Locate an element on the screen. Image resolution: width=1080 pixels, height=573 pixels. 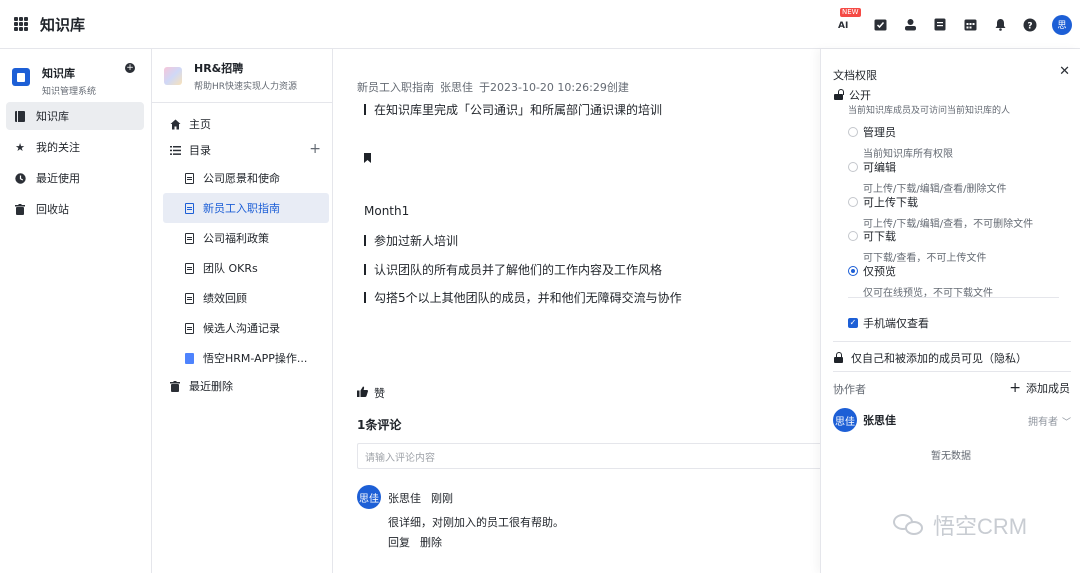
kb-description: 知识管理系统 is located at coordinates (69, 92).